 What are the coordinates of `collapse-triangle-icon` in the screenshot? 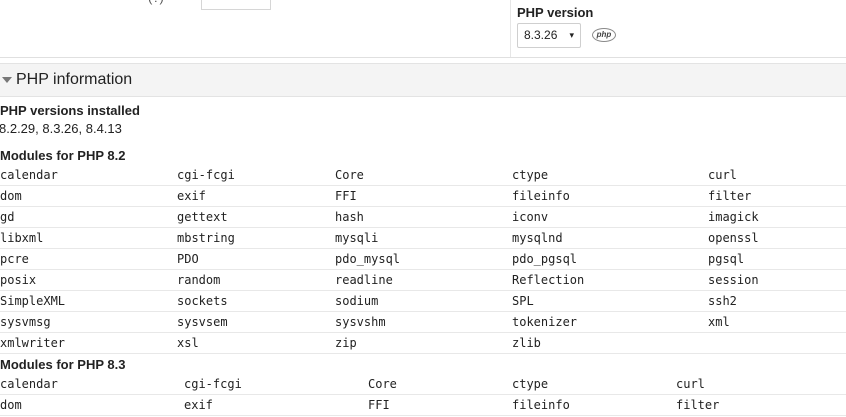 It's located at (7, 80).